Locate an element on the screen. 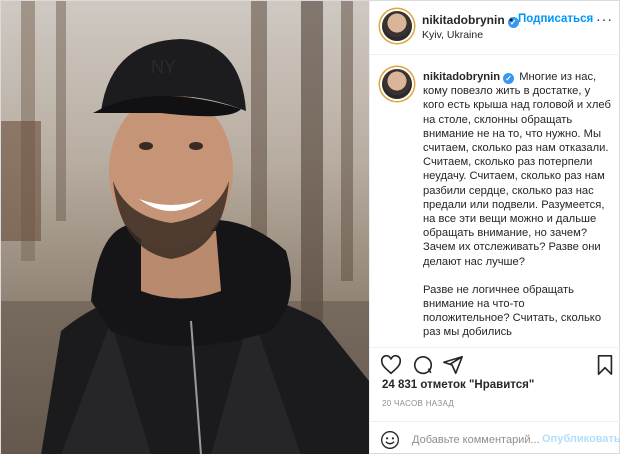 Image resolution: width=620 pixels, height=454 pixels. post-timestamp: 20 ЧАСОВ НАЗАД is located at coordinates (418, 403).